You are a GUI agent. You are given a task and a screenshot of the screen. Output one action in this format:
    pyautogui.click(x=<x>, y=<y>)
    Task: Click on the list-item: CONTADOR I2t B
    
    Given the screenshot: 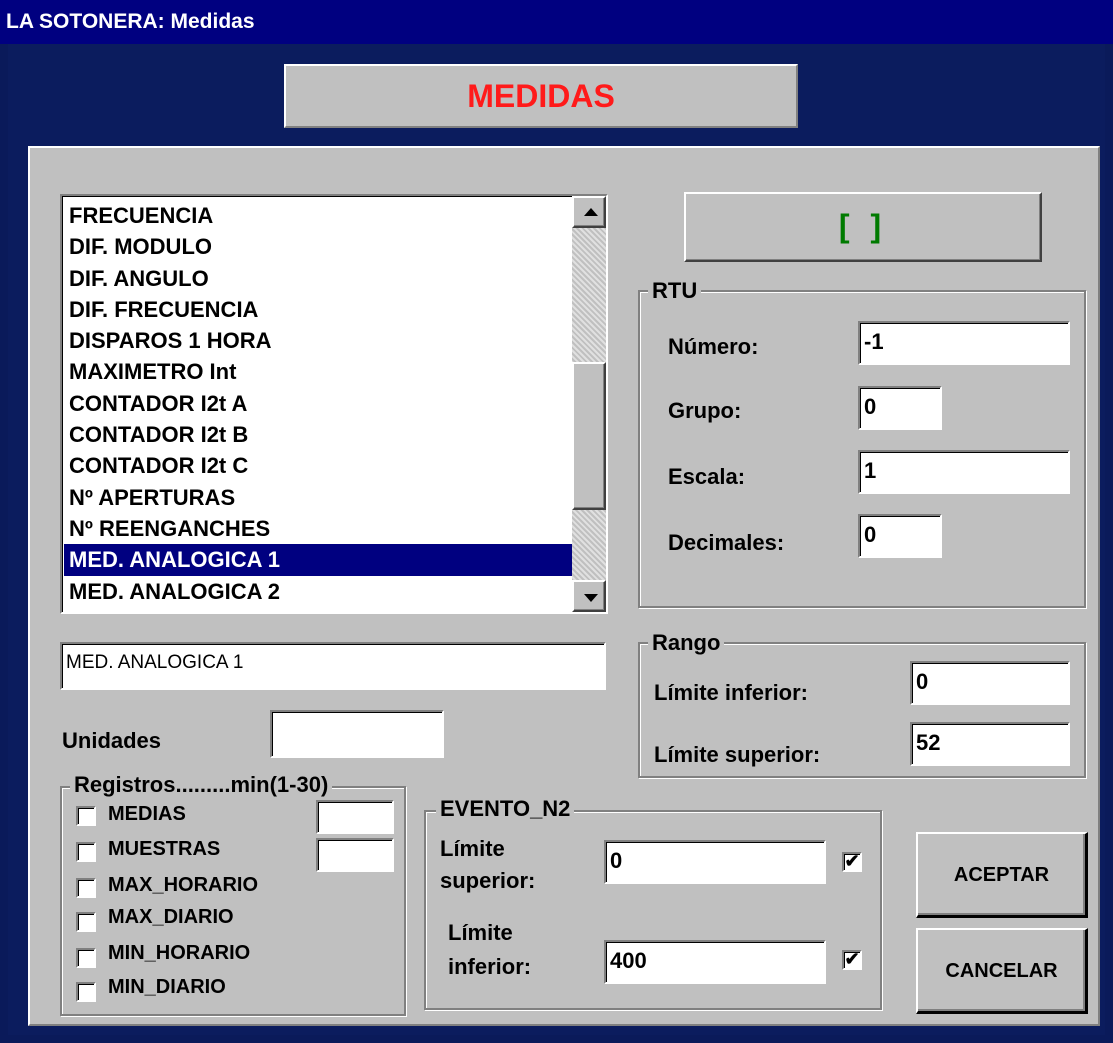 What is the action you would take?
    pyautogui.click(x=318, y=434)
    